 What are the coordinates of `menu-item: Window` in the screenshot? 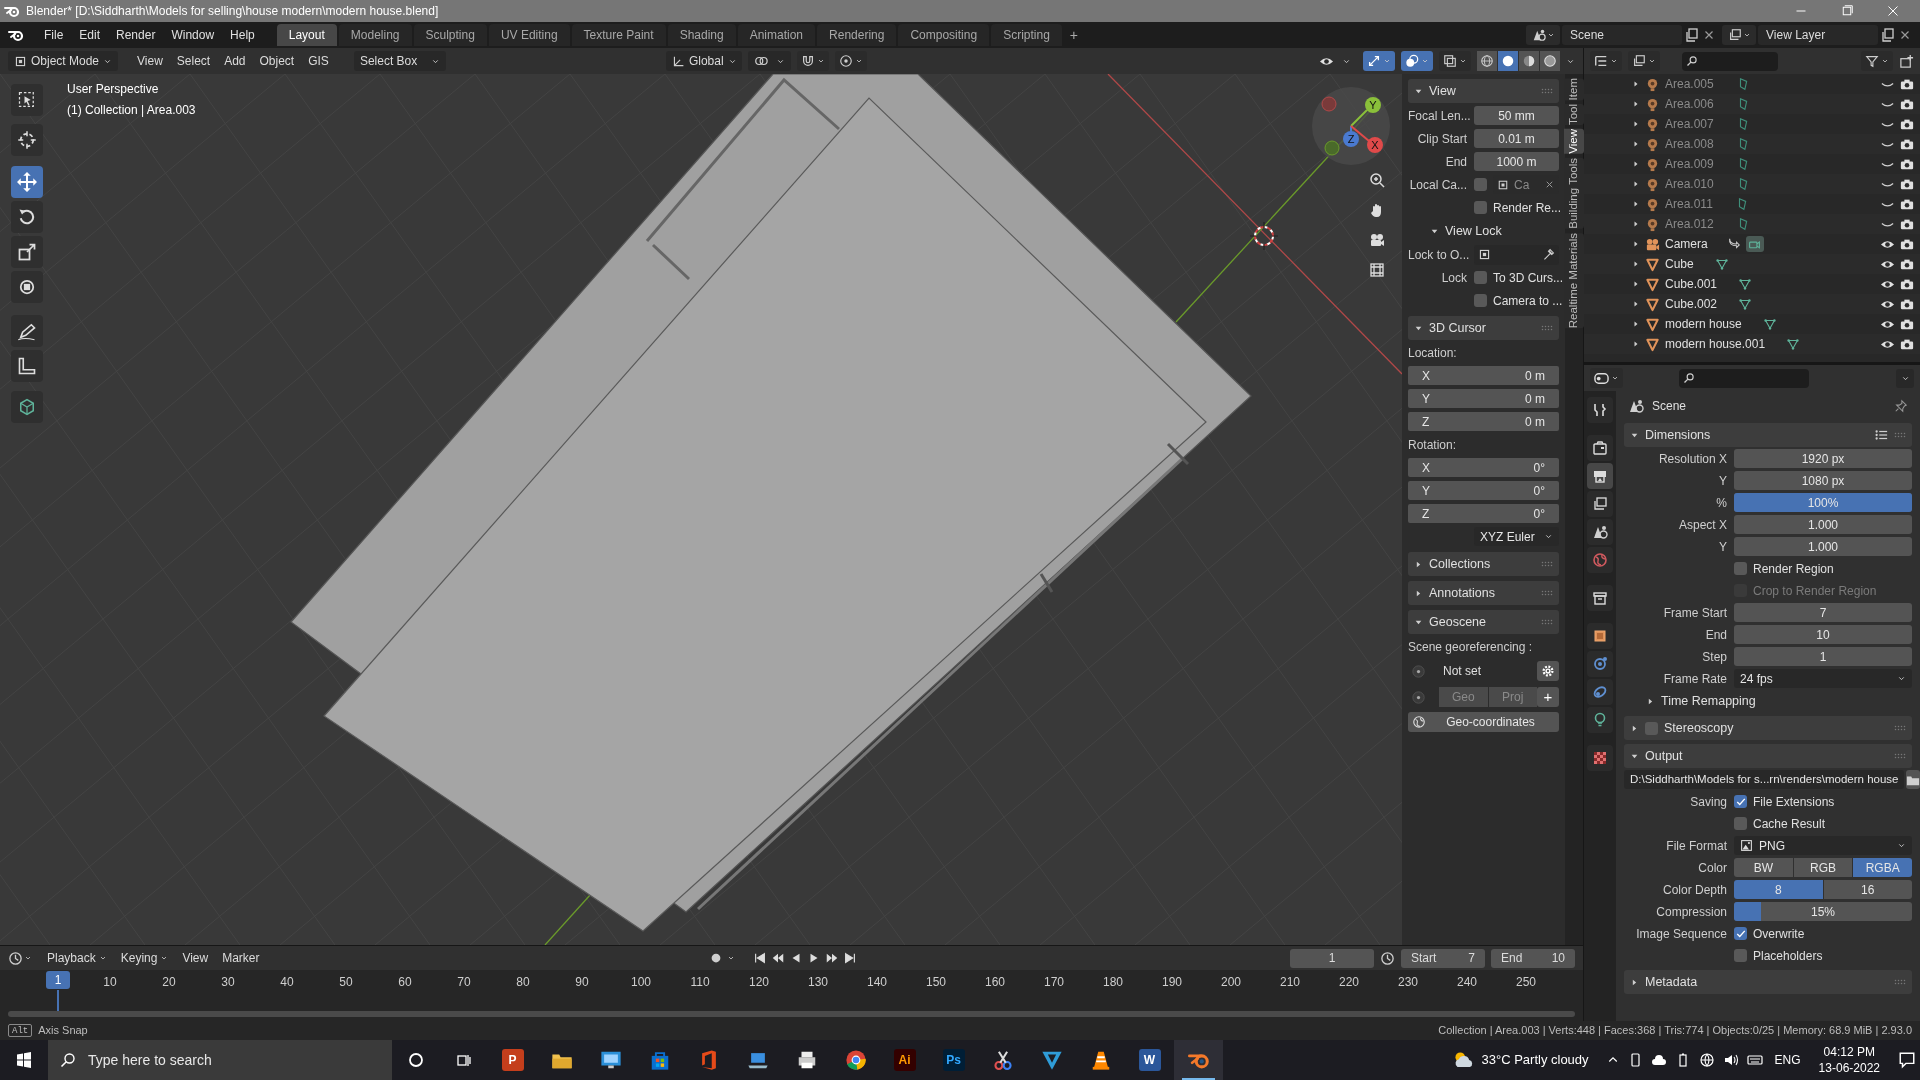 It's located at (193, 35).